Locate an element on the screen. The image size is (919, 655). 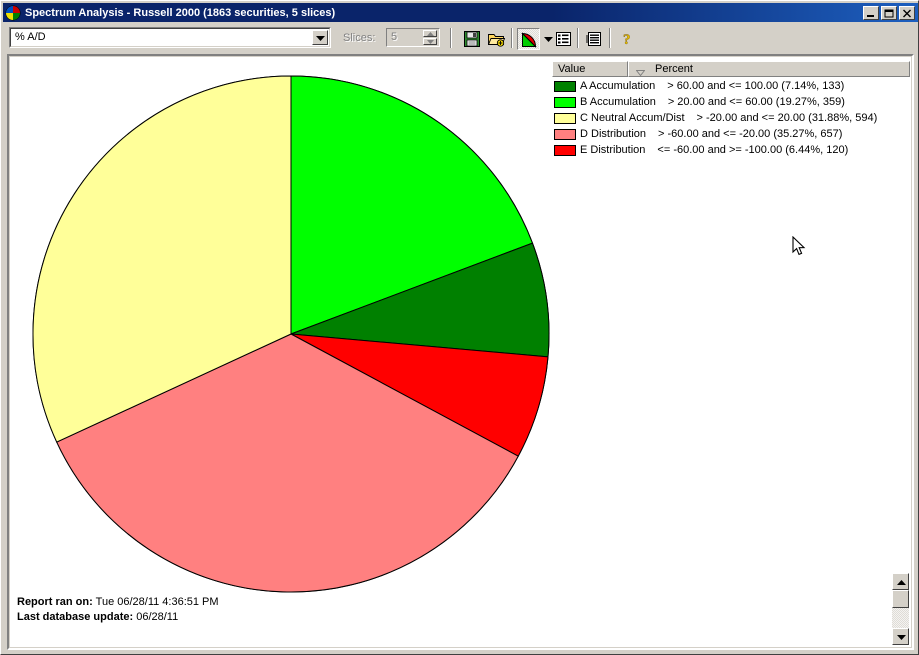
report-ran-label: Report ran on: is located at coordinates (55, 602).